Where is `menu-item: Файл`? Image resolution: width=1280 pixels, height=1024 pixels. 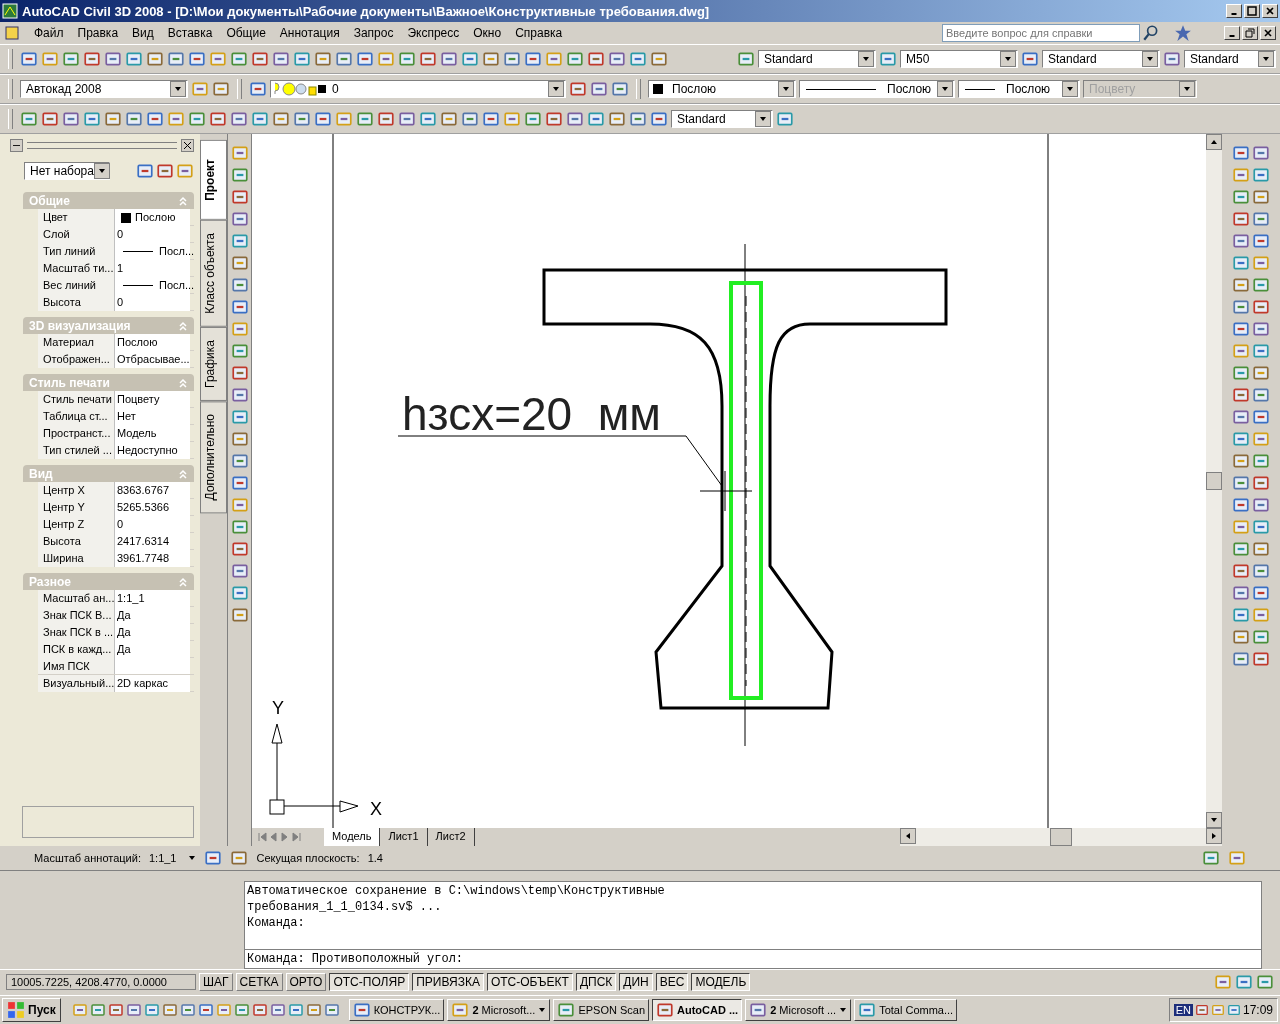 menu-item: Файл is located at coordinates (49, 33).